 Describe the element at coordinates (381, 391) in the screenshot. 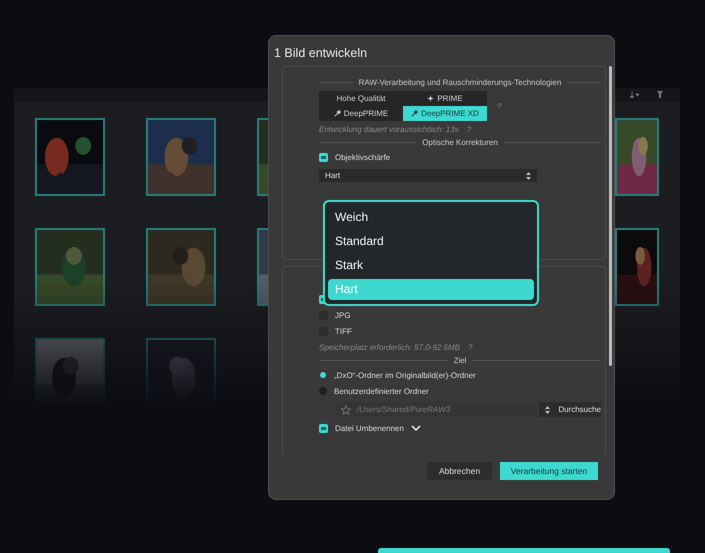

I see `radio-label: Benutzerdefinierter Ordner` at that location.